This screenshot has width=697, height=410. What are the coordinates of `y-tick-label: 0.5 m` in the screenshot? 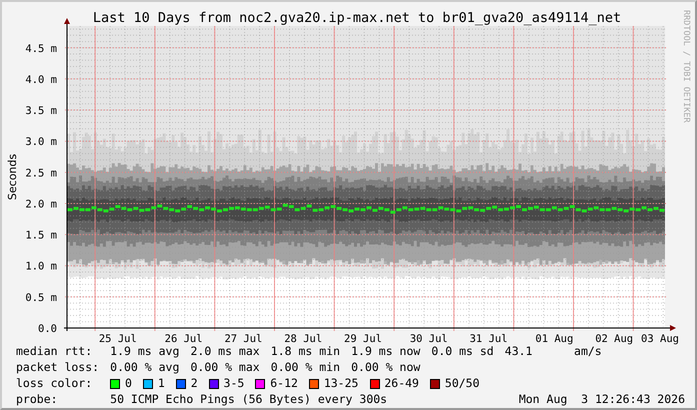 It's located at (41, 298).